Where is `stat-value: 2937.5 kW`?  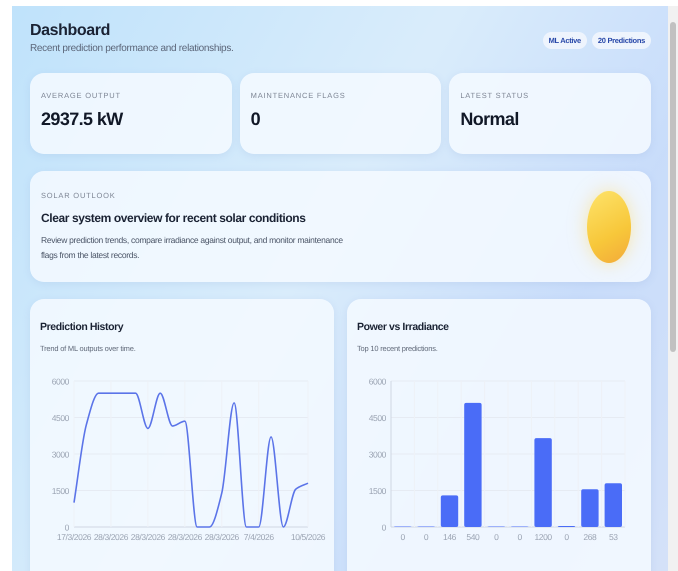
stat-value: 2937.5 kW is located at coordinates (82, 119).